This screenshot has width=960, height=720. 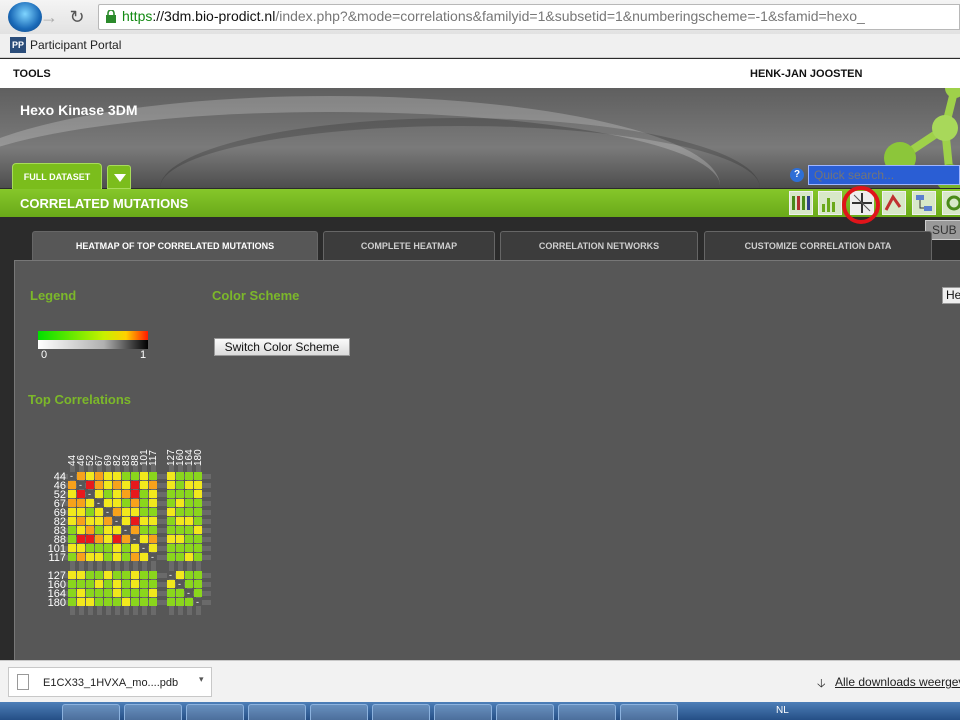 I want to click on taskbar-powerpoint-button, so click(x=587, y=712).